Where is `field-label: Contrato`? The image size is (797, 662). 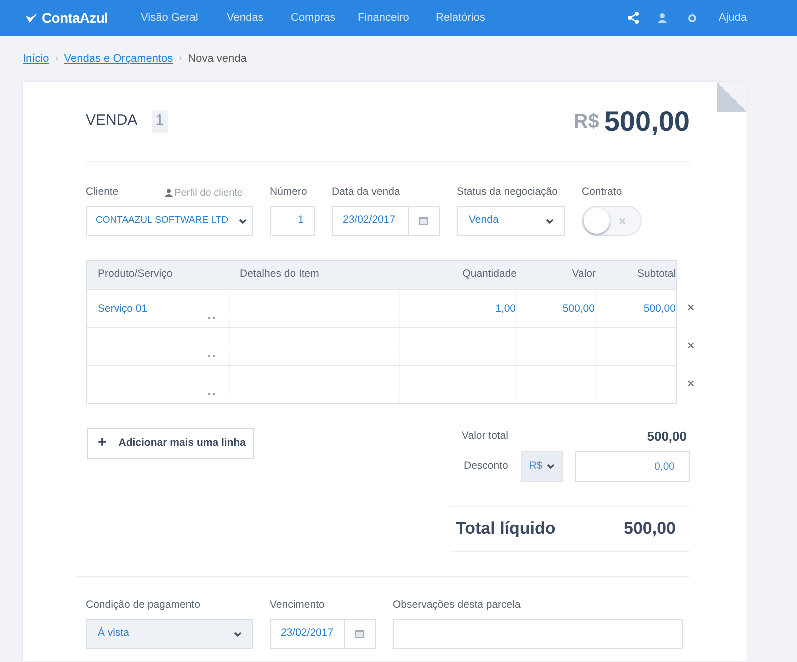
field-label: Contrato is located at coordinates (602, 192).